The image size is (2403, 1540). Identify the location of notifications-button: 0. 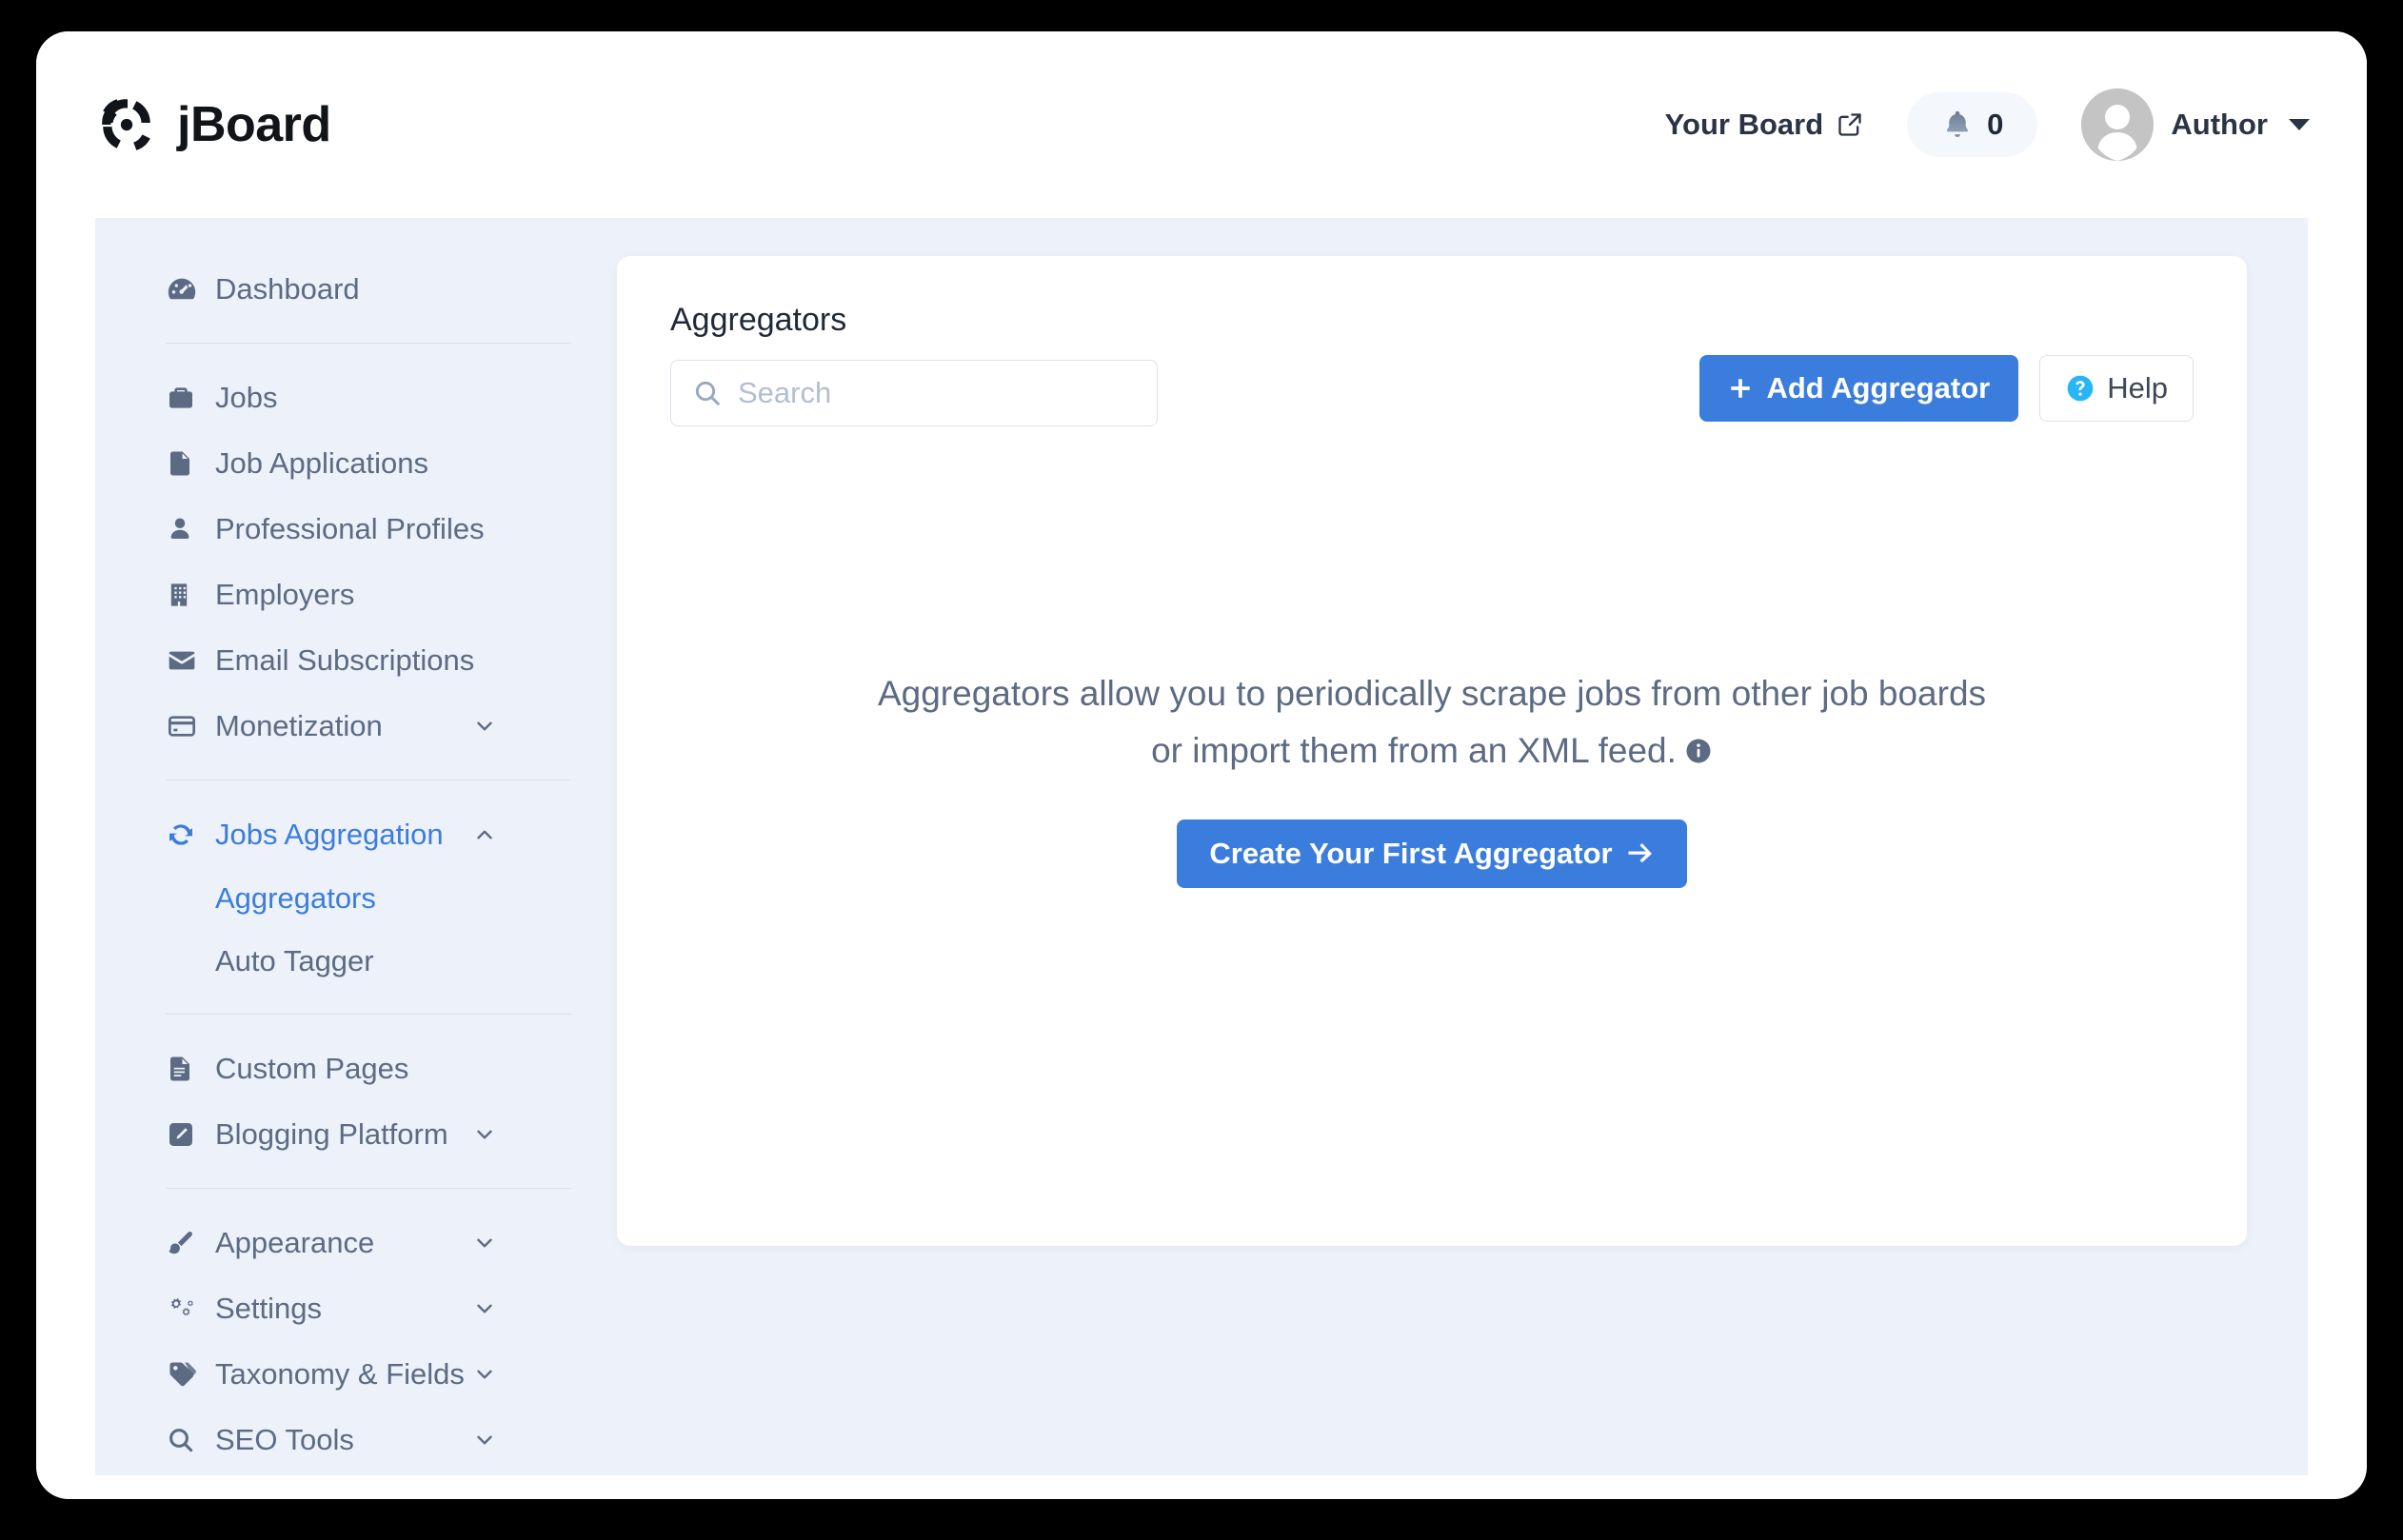
(1973, 124).